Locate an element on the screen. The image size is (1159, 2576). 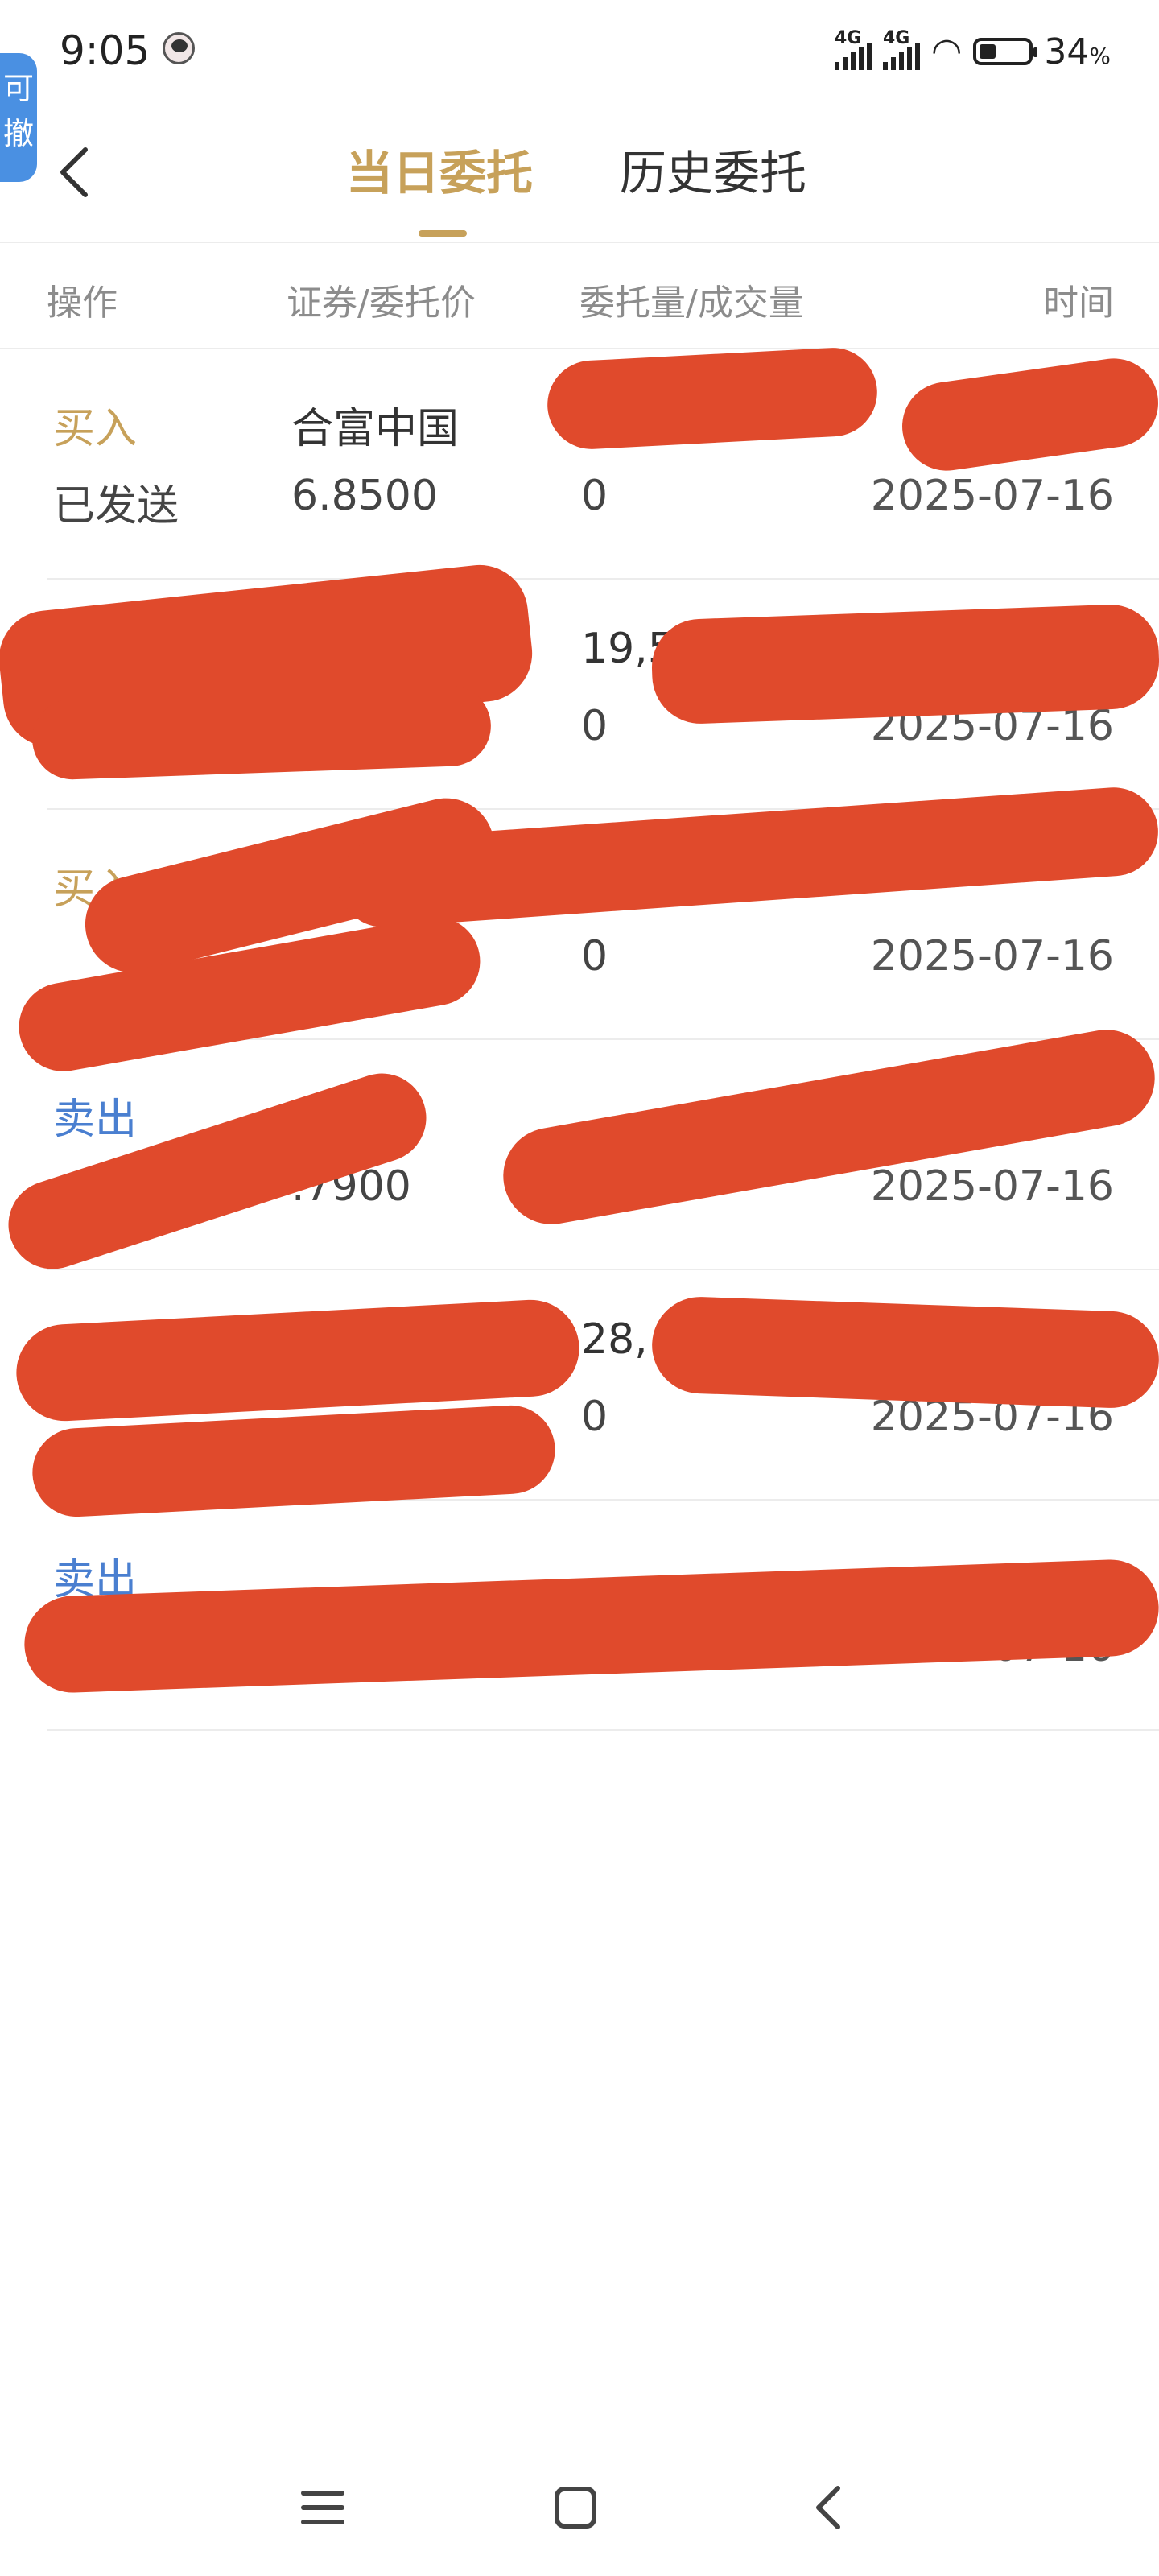
status-bar: 9:05 4G 4G ◠ 34% is located at coordinates (579, 48).